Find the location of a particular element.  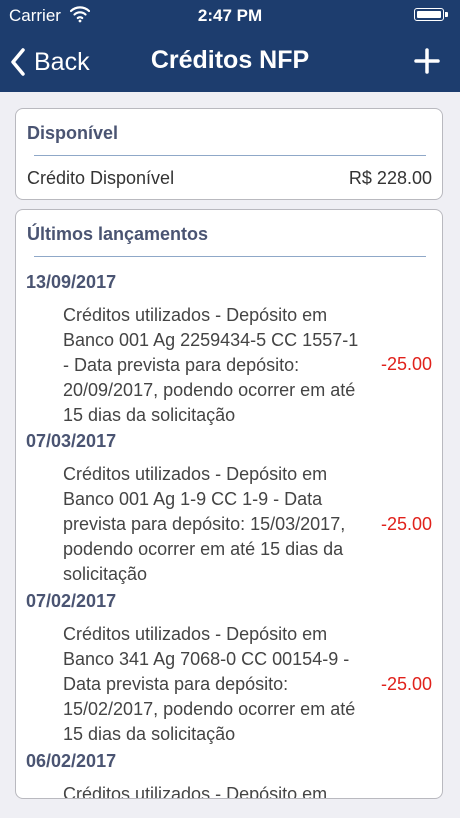

available-credit-card: Disponível Crédito Disponível R$ 228.00 is located at coordinates (229, 154).